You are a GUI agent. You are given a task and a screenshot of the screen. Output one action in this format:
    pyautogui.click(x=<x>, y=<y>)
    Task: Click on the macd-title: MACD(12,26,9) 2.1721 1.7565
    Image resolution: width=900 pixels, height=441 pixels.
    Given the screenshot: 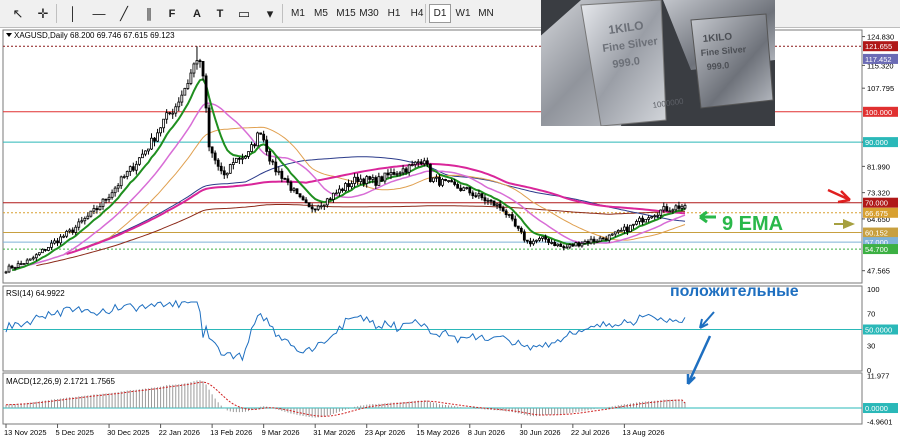 What is the action you would take?
    pyautogui.click(x=61, y=381)
    